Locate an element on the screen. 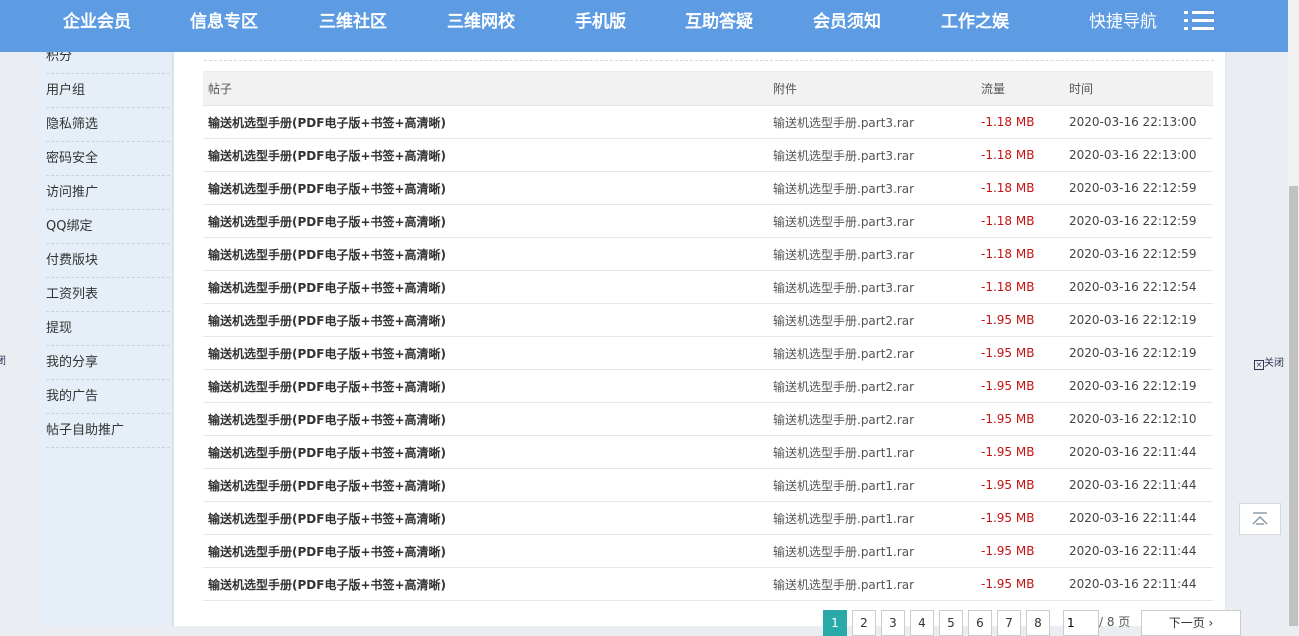 The image size is (1299, 636). page-button-8: 8 is located at coordinates (1038, 623).